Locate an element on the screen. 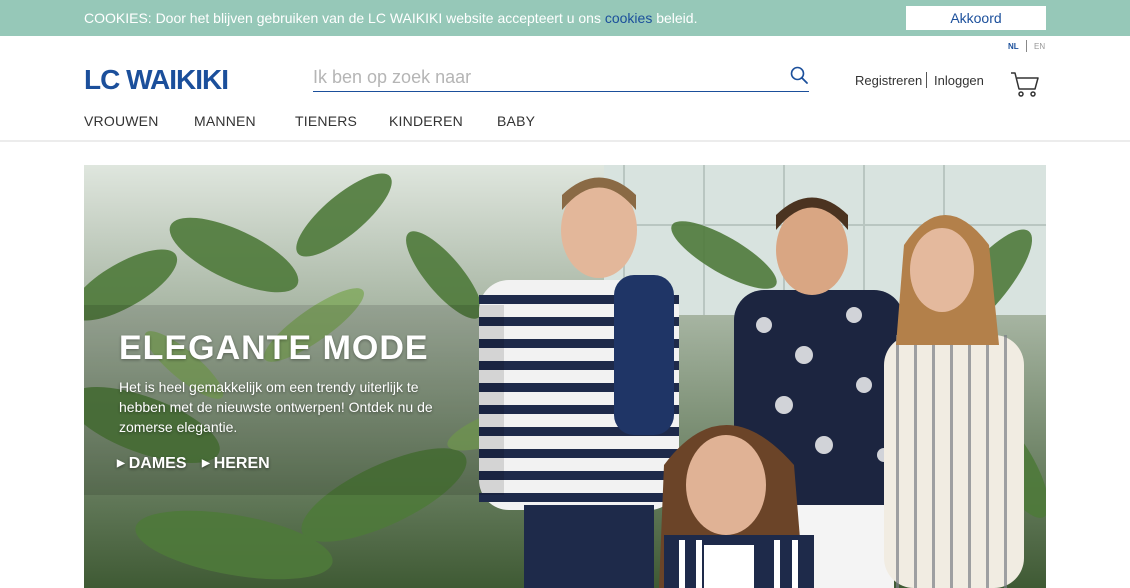  nav-item-tieners: TIENERS is located at coordinates (326, 121).